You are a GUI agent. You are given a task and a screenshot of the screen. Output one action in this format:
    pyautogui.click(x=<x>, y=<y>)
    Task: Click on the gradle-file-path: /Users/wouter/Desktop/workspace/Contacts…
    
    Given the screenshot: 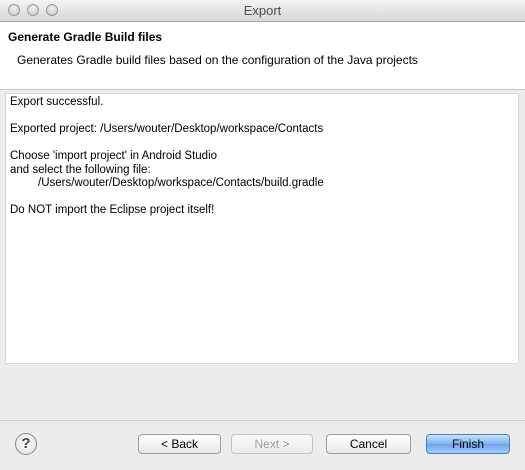 What is the action you would take?
    pyautogui.click(x=181, y=183)
    